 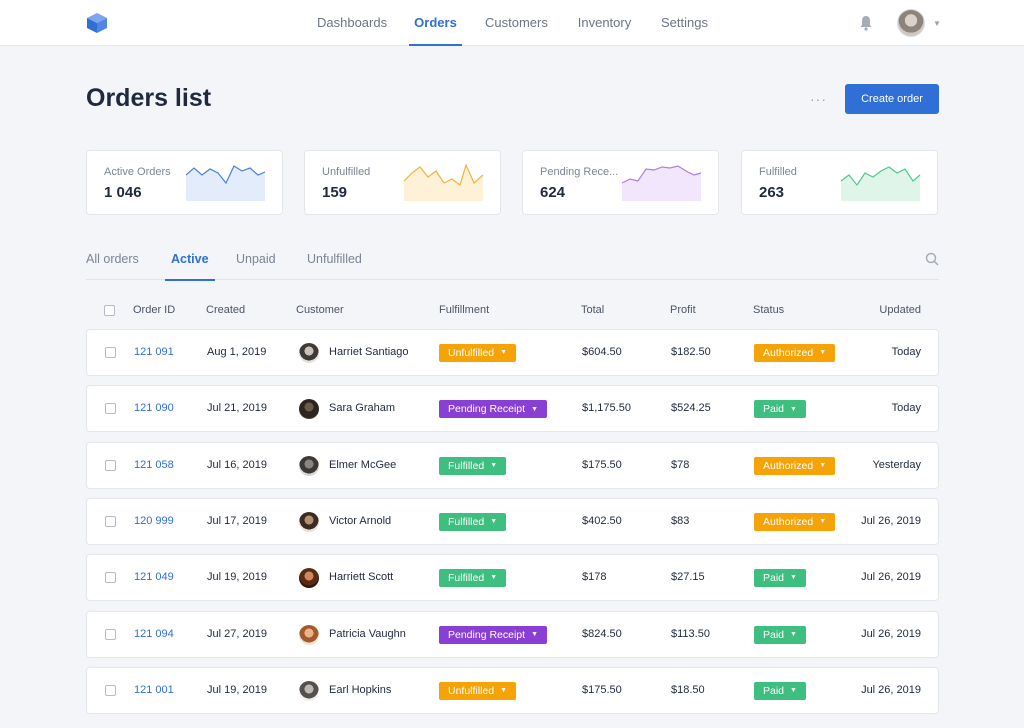 I want to click on nav-item-settings: Settings, so click(x=684, y=23).